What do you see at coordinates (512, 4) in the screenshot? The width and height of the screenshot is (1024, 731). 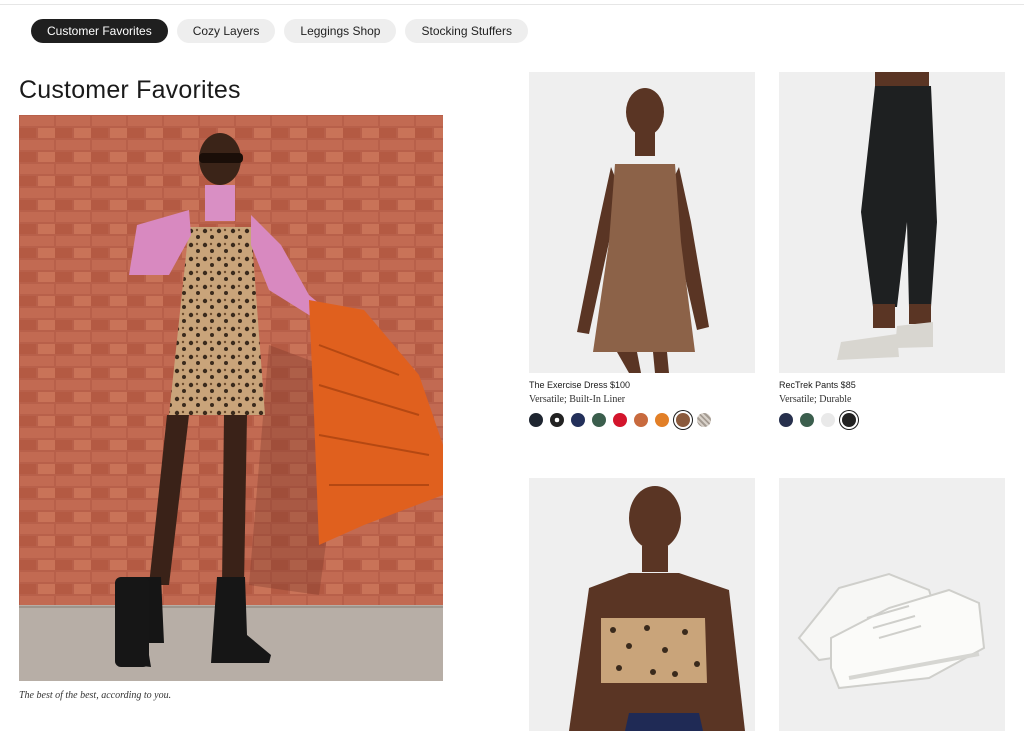 I see `top-divider` at bounding box center [512, 4].